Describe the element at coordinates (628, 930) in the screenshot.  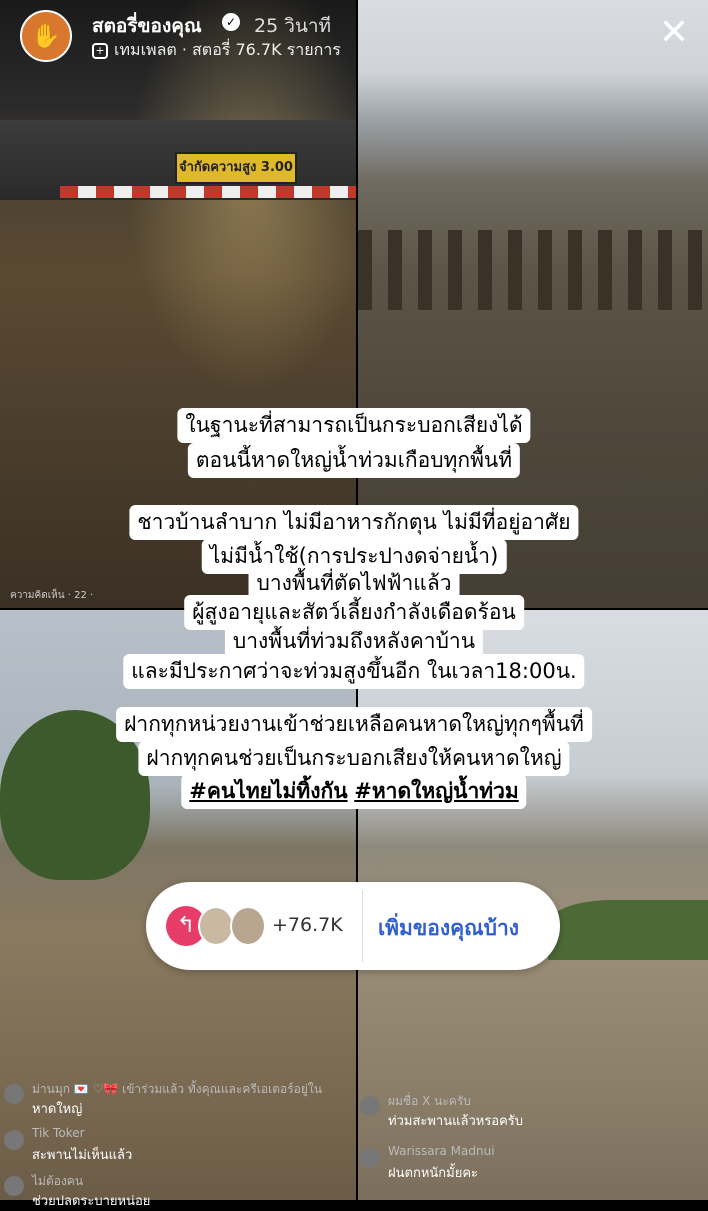
I see `grass-bank` at that location.